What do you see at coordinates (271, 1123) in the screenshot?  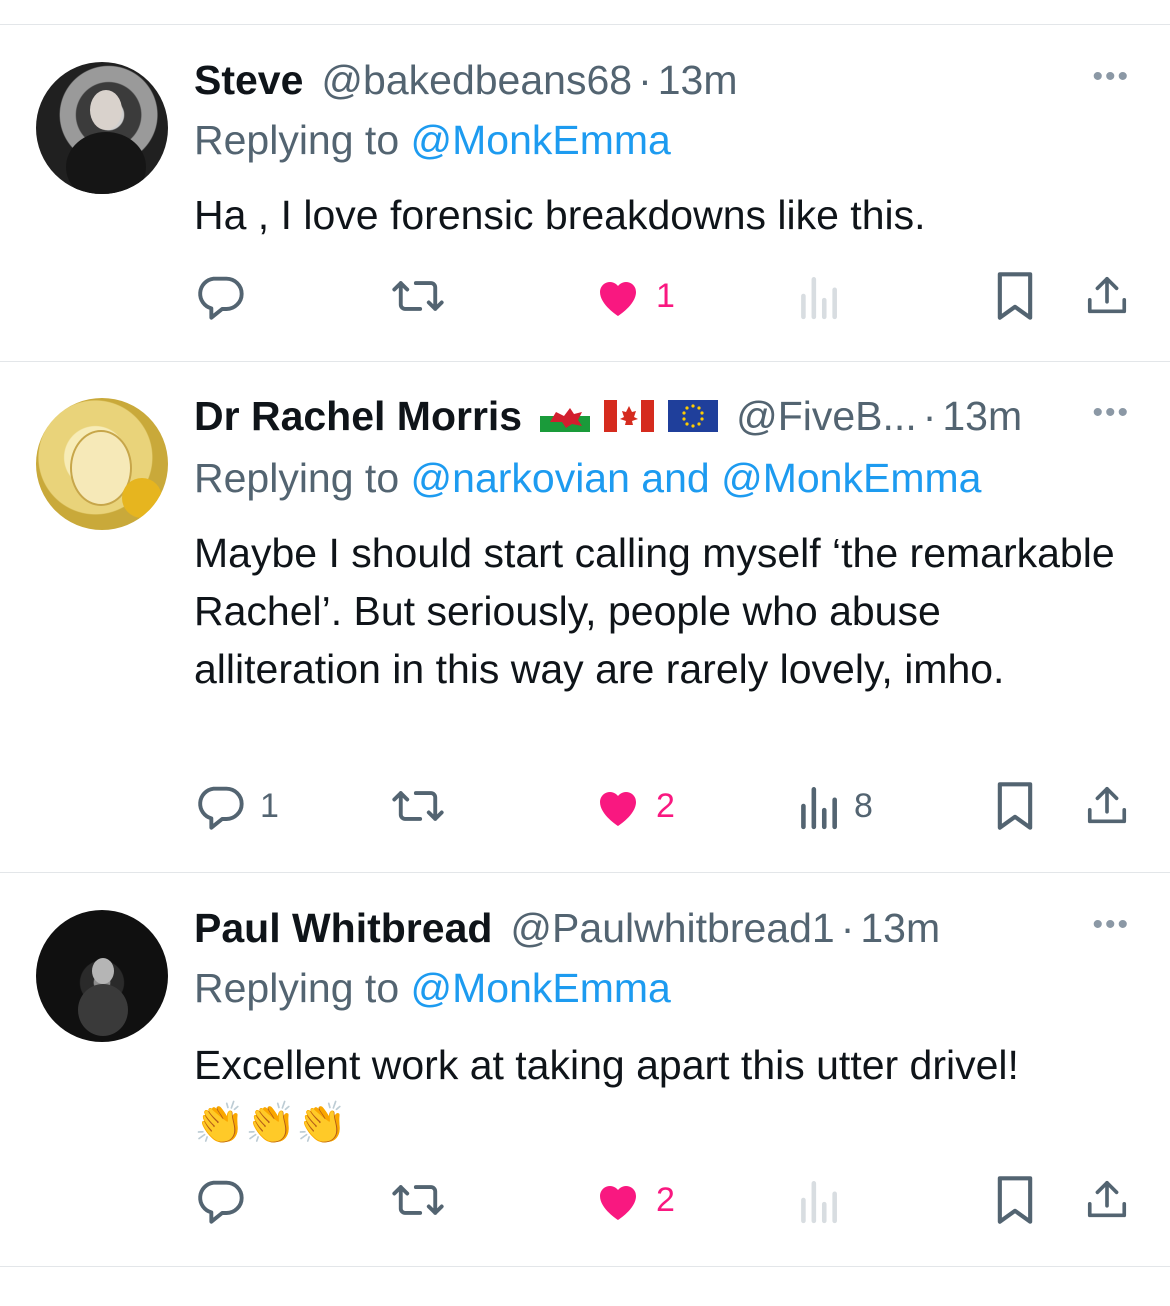 I see `clapping-emoji: 👏👏👏` at bounding box center [271, 1123].